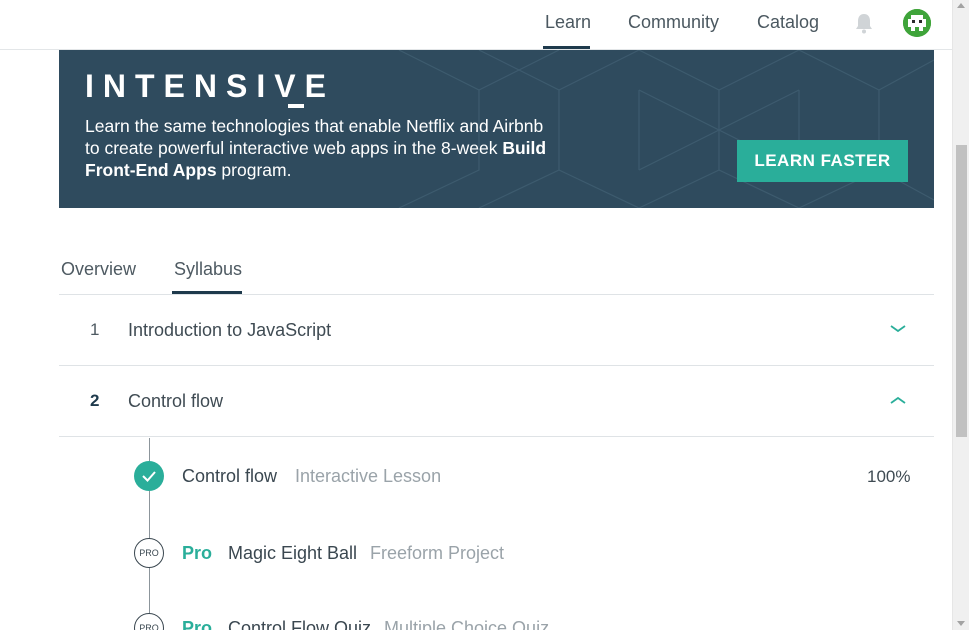 This screenshot has height=630, width=969. Describe the element at coordinates (292, 553) in the screenshot. I see `lesson-title: Magic Eight Ball` at that location.